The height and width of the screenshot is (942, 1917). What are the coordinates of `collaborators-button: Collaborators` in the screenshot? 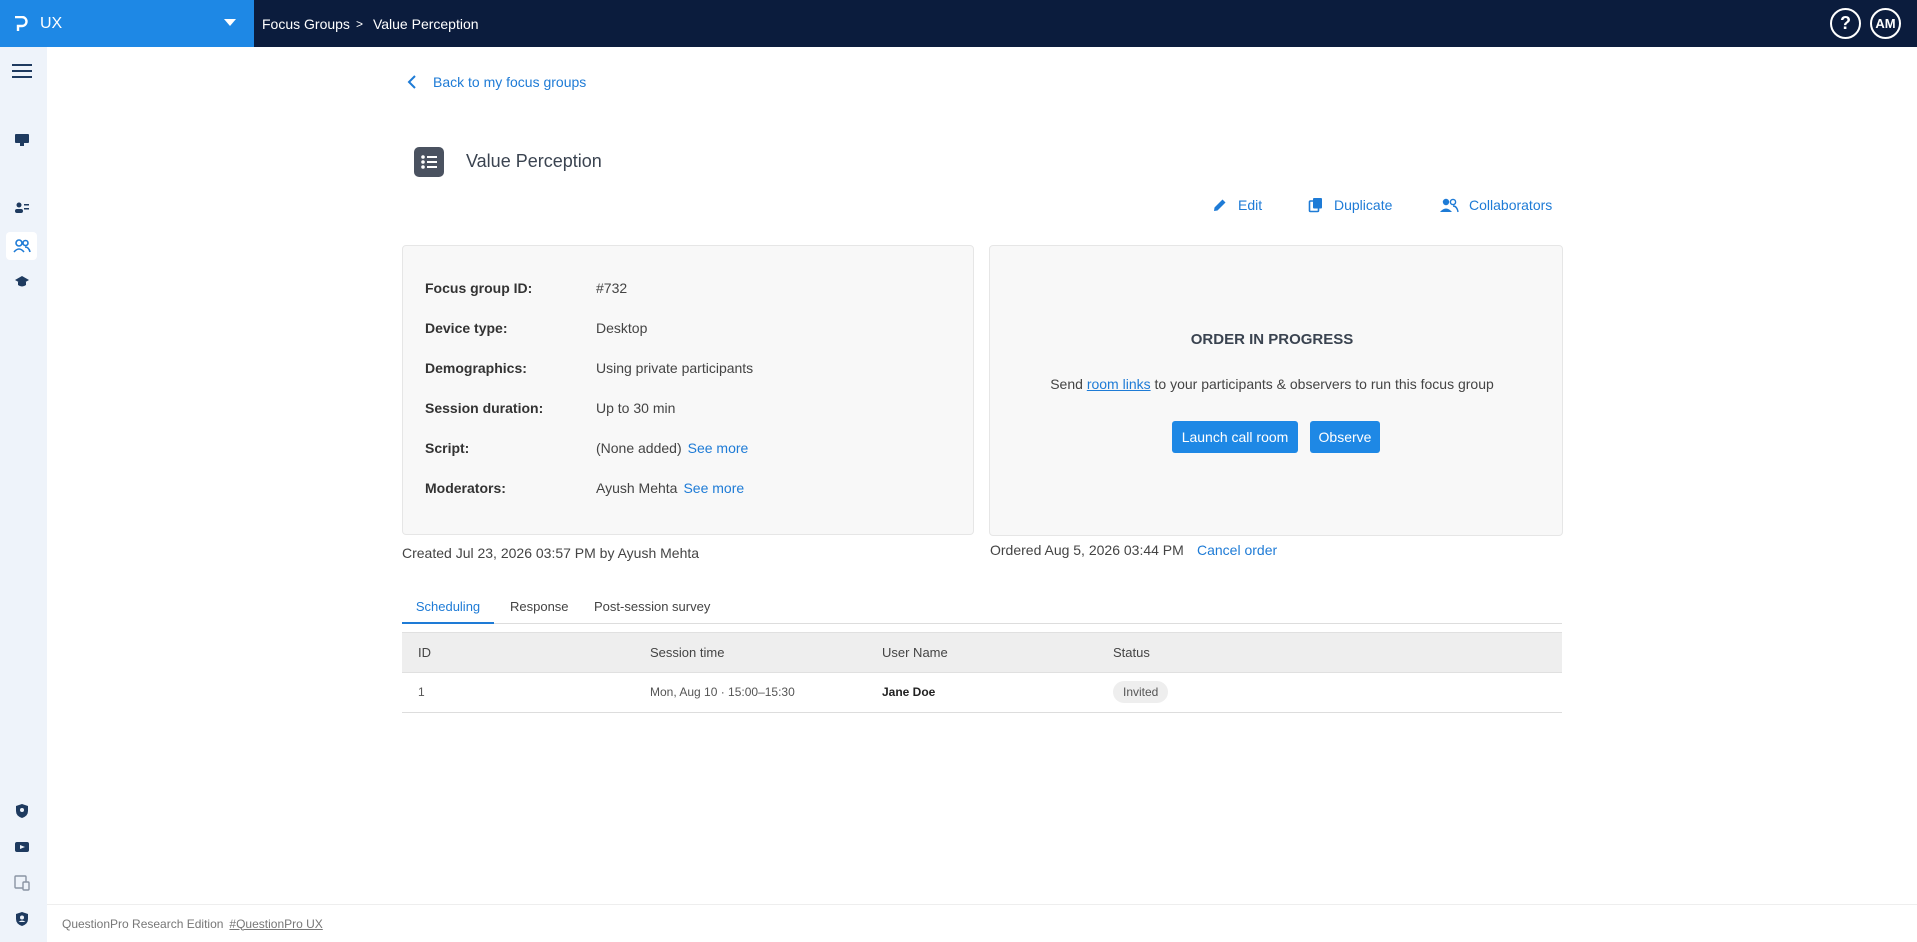 It's located at (1495, 205).